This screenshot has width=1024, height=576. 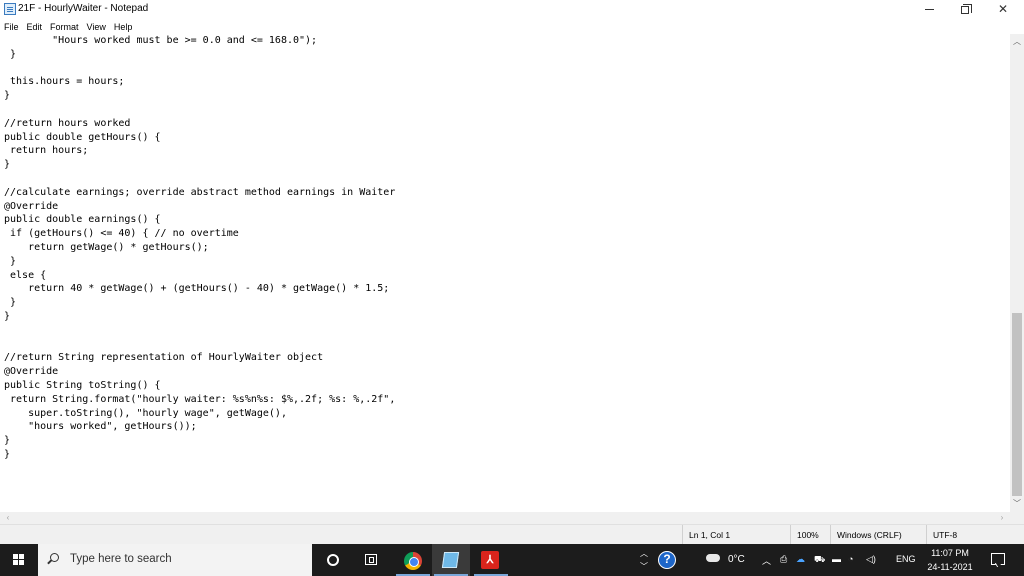 What do you see at coordinates (1002, 518) in the screenshot?
I see `scroll-right-icon: ›` at bounding box center [1002, 518].